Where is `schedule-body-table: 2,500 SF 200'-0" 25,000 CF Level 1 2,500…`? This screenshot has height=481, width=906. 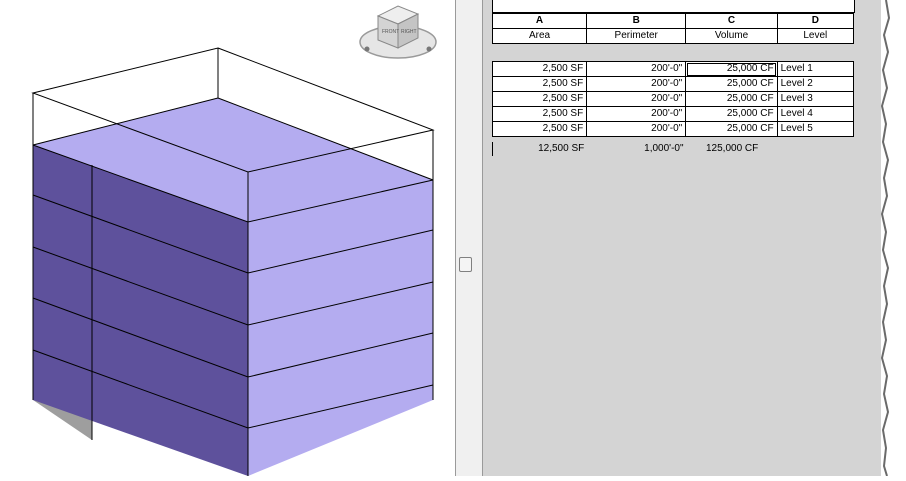
schedule-body-table: 2,500 SF 200'-0" 25,000 CF Level 1 2,500… is located at coordinates (673, 99).